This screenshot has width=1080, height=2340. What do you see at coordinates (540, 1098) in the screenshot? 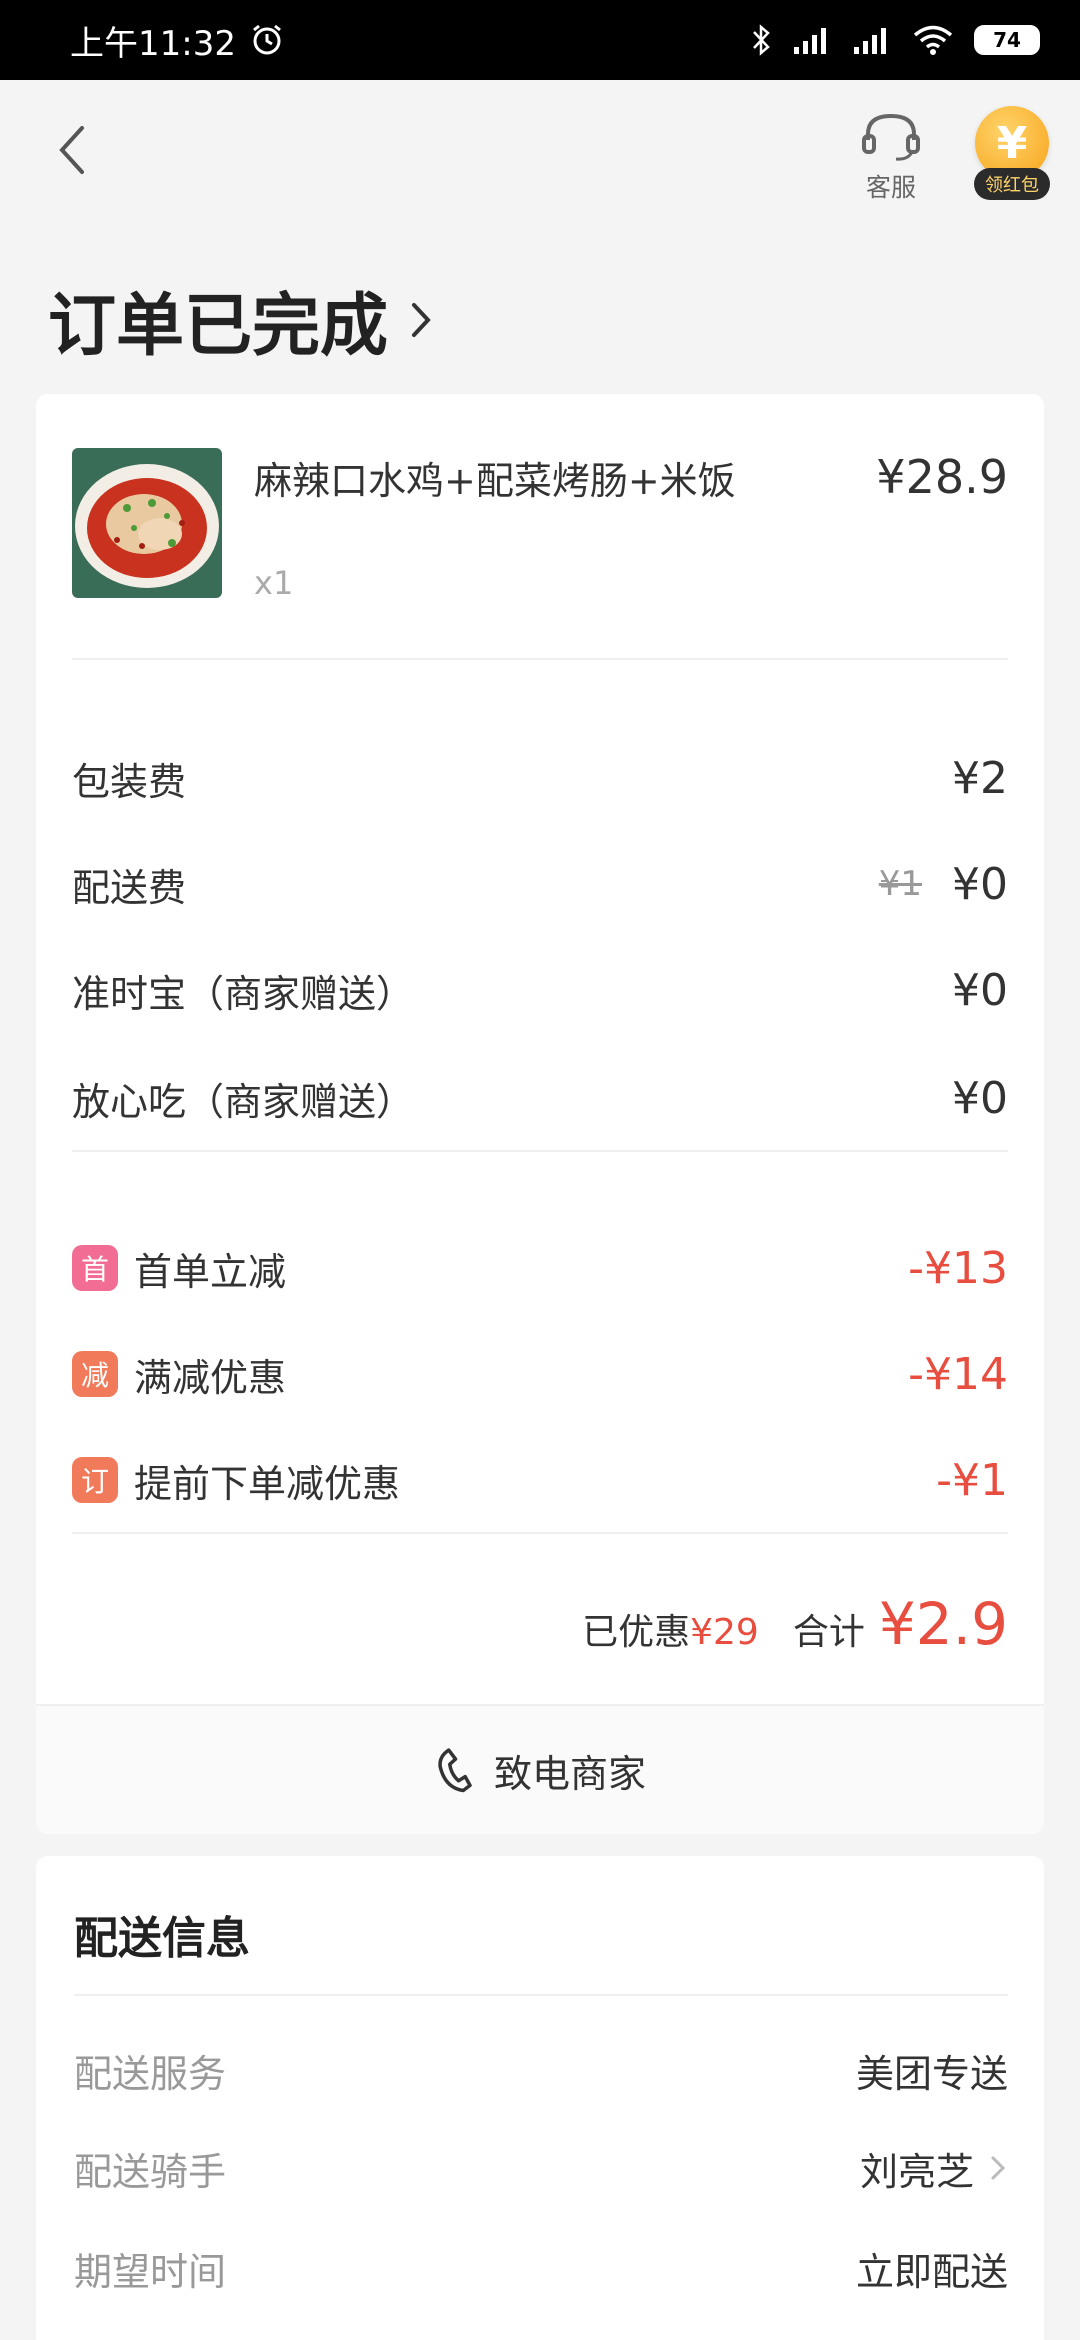
I see `fee-row-food-safety: 放心吃（商家赠送） ¥0` at bounding box center [540, 1098].